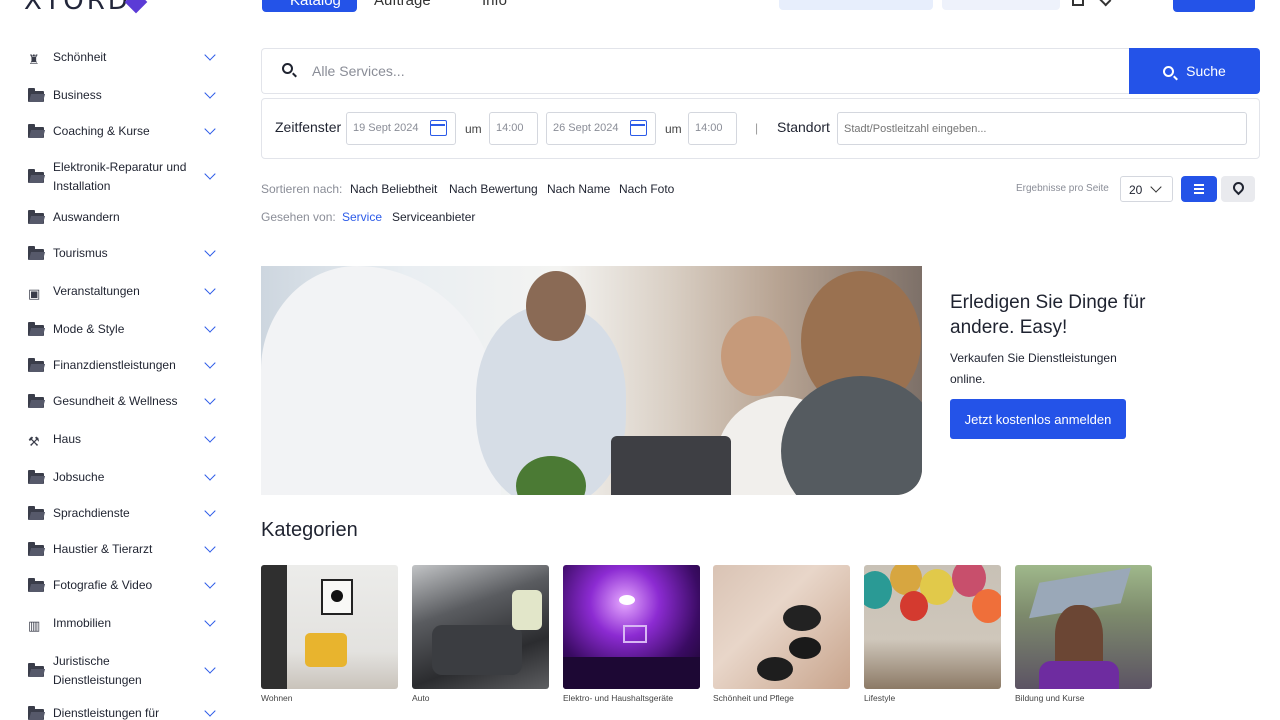 The height and width of the screenshot is (720, 1280). I want to click on nav-auftraege-link: Aufträge, so click(418, 6).